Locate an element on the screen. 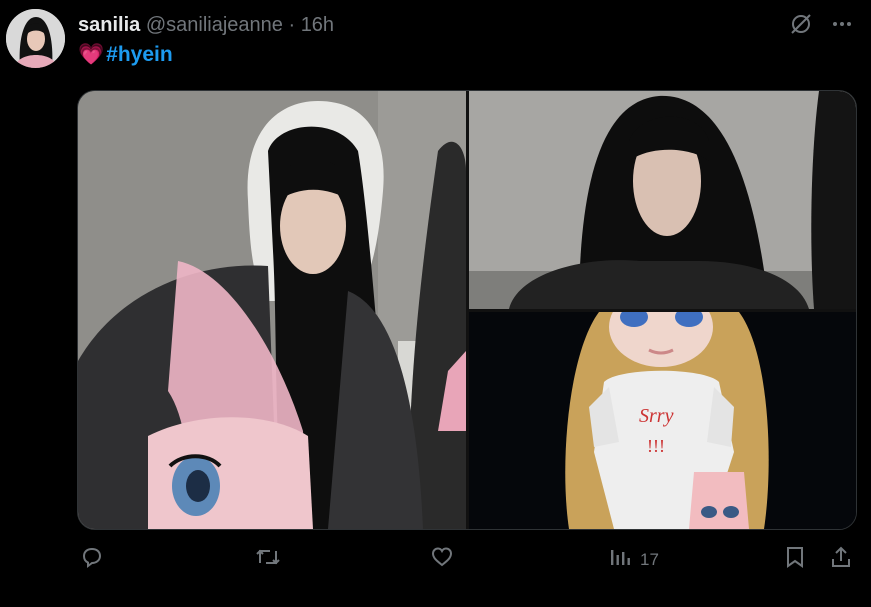 The image size is (871, 607). user-handle: @saniliajeanne is located at coordinates (214, 25).